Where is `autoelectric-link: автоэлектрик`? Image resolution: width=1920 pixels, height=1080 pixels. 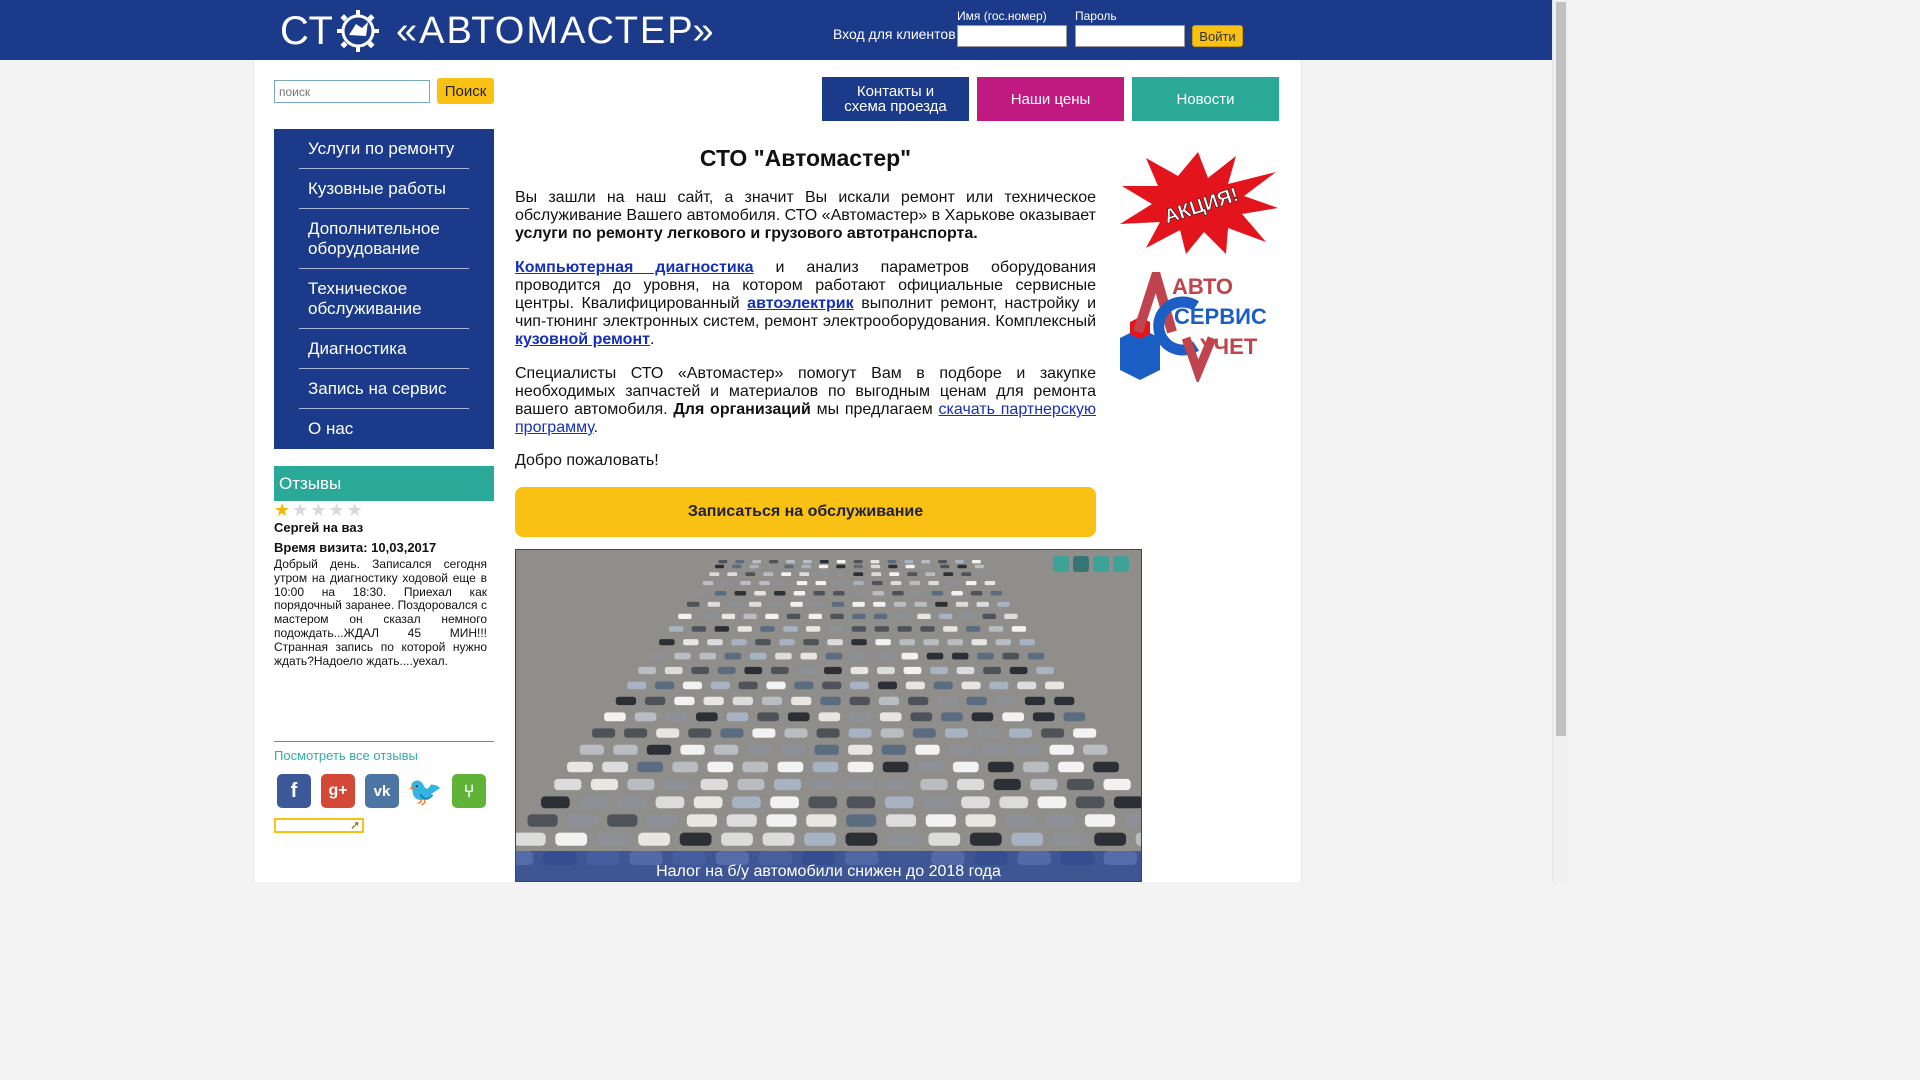 autoelectric-link: автоэлектрик is located at coordinates (800, 303).